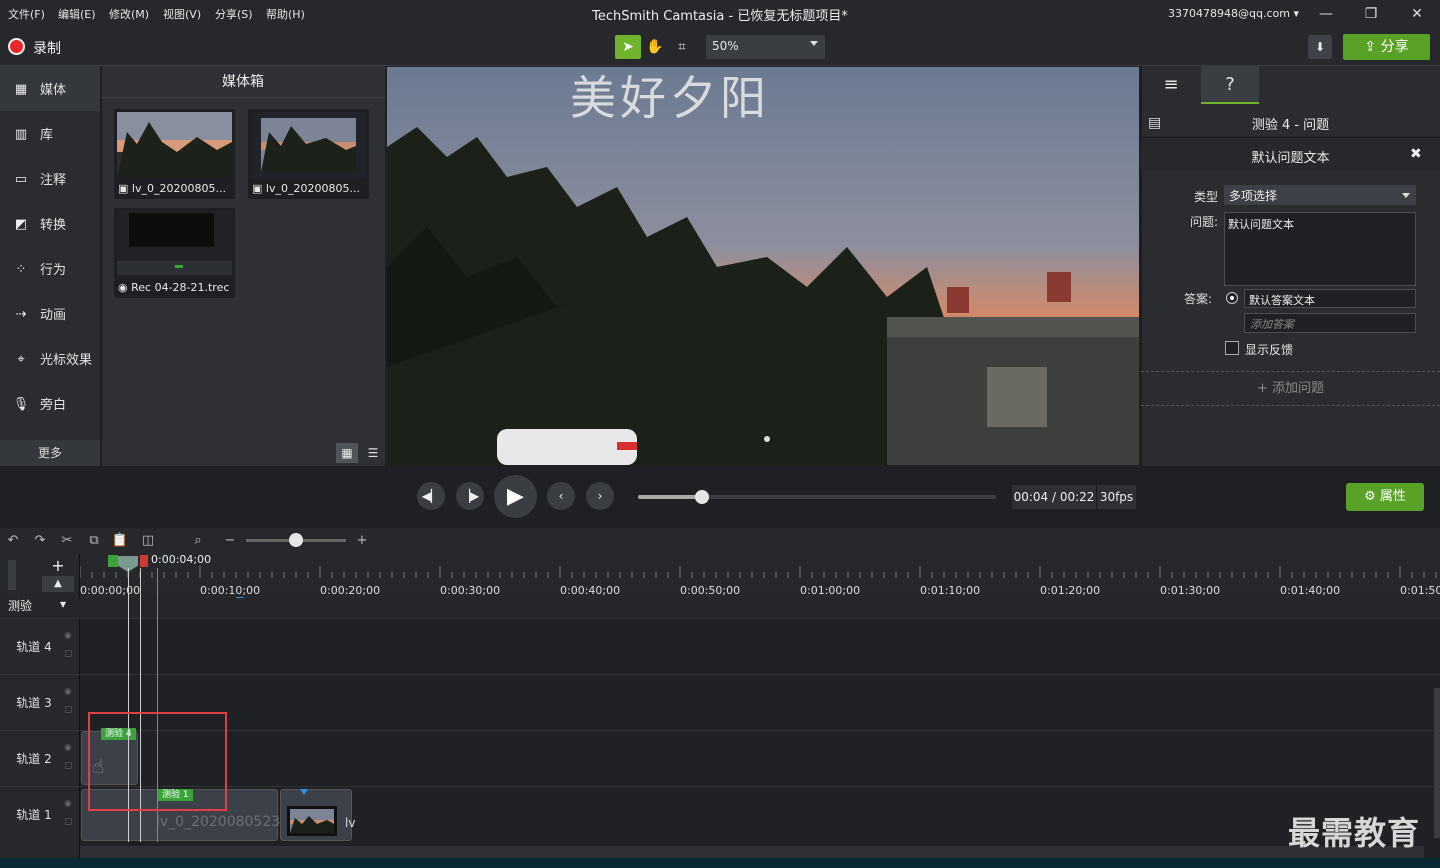 This screenshot has height=868, width=1440. Describe the element at coordinates (16, 46) in the screenshot. I see `record-icon` at that location.